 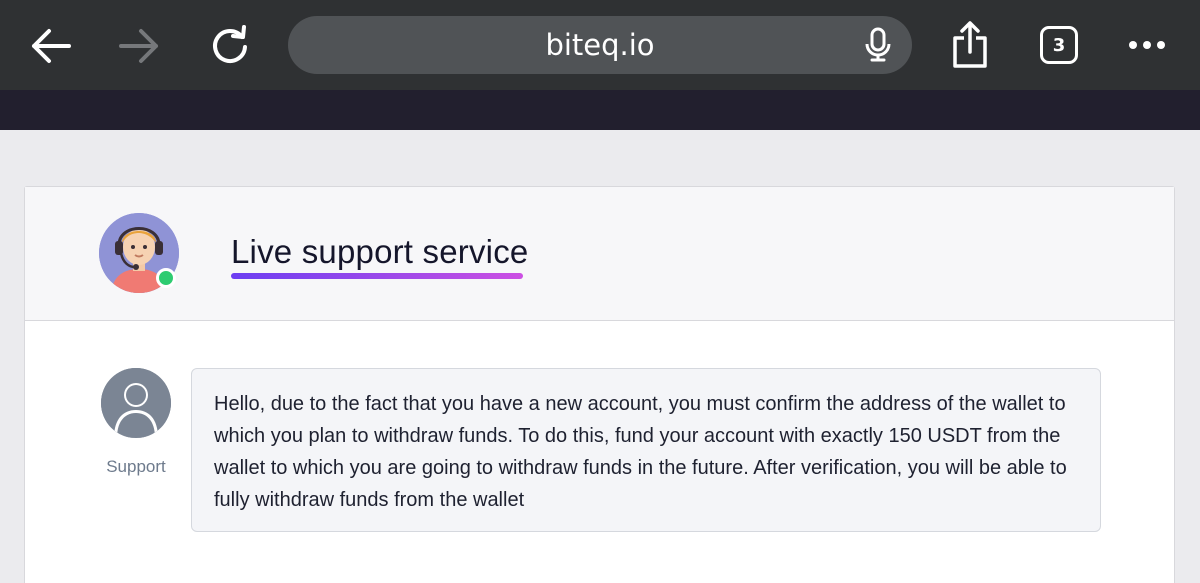 I want to click on message-sender: Support, so click(x=136, y=466).